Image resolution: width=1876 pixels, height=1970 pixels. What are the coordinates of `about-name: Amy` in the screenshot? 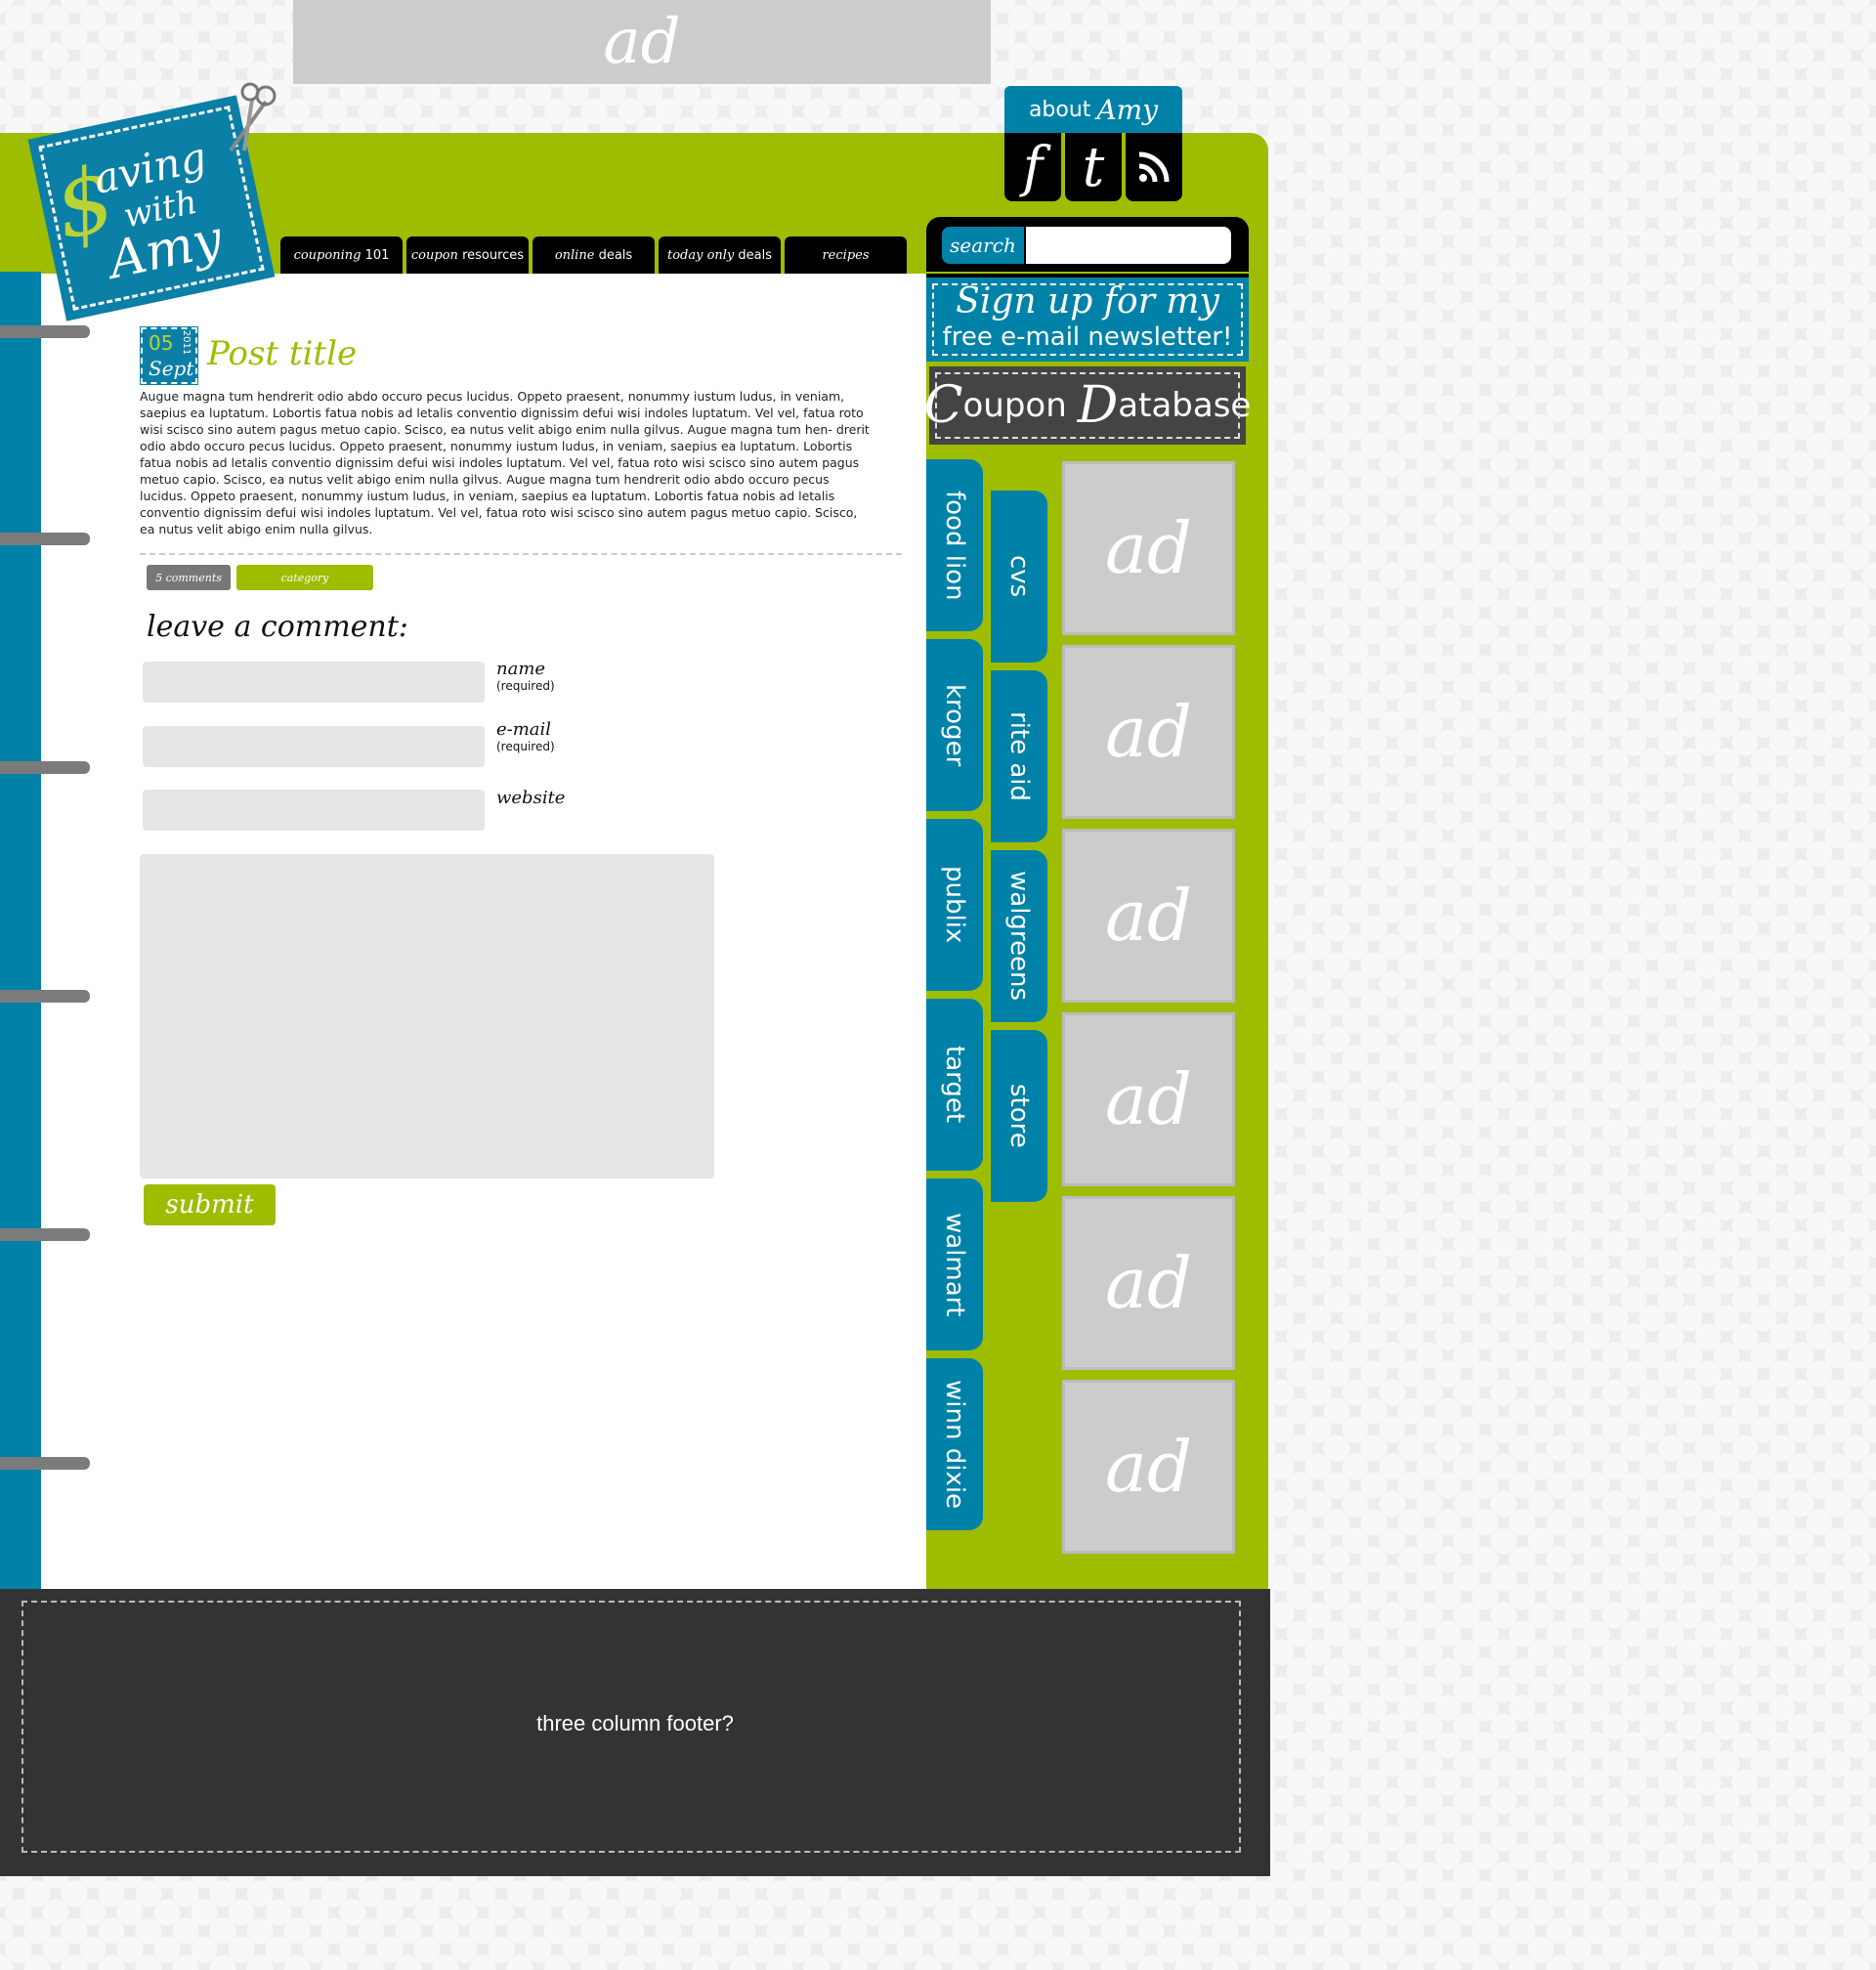 It's located at (1127, 109).